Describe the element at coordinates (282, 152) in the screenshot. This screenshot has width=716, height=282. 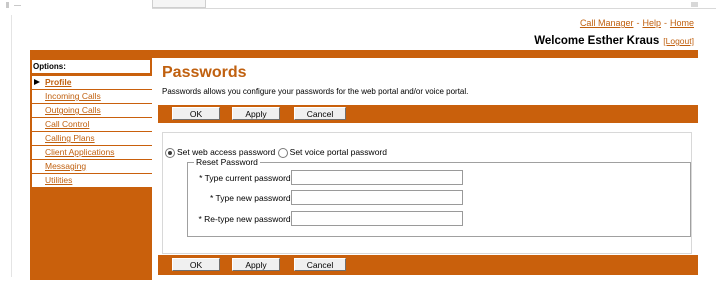
I see `voice-portal-password-radio` at that location.